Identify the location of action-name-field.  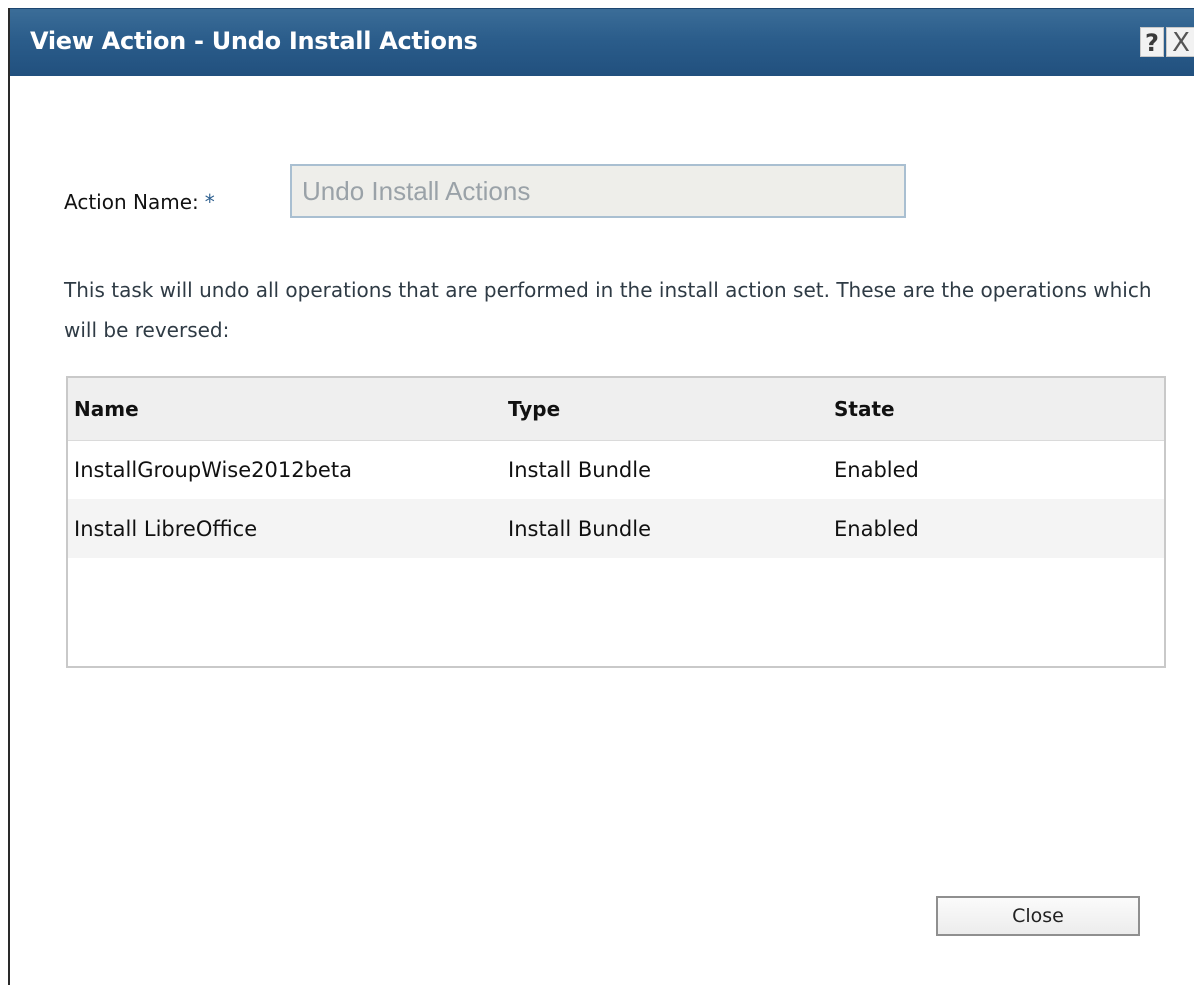
(598, 191).